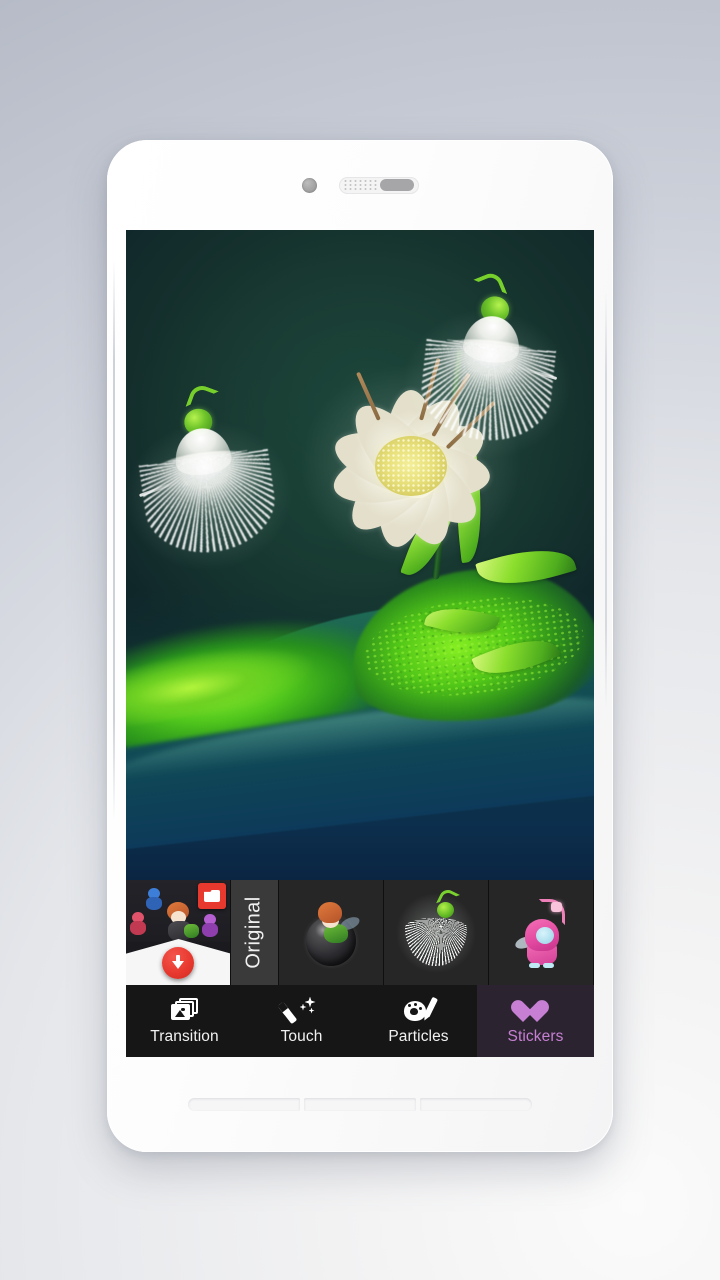 This screenshot has width=720, height=1280. I want to click on bubble-fairy-sticker-icon, so click(331, 933).